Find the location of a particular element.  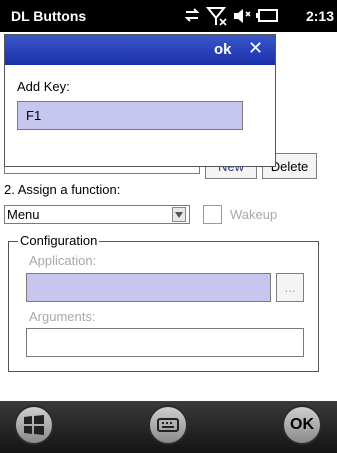

taskbar: OK is located at coordinates (168, 427).